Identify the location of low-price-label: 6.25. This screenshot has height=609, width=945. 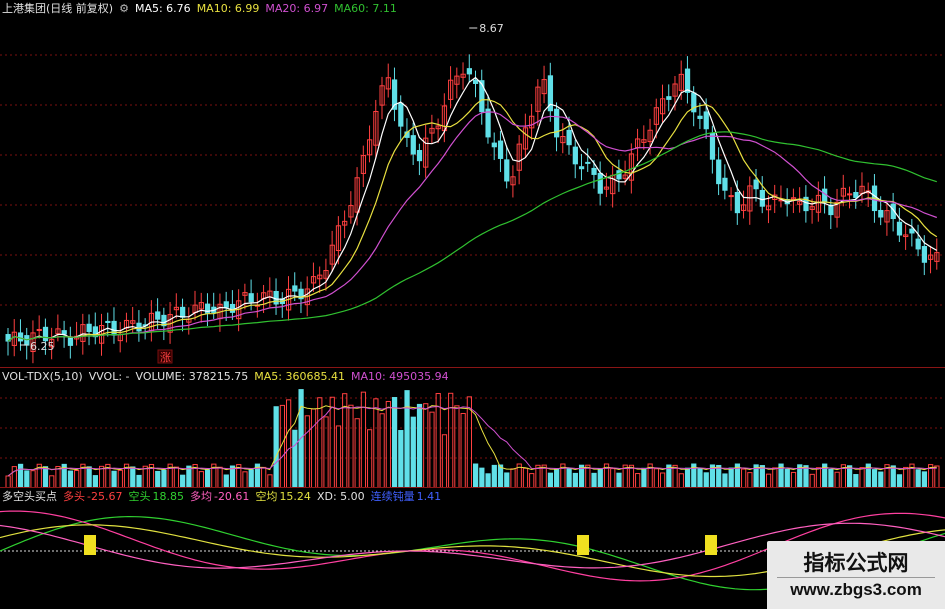
(42, 346).